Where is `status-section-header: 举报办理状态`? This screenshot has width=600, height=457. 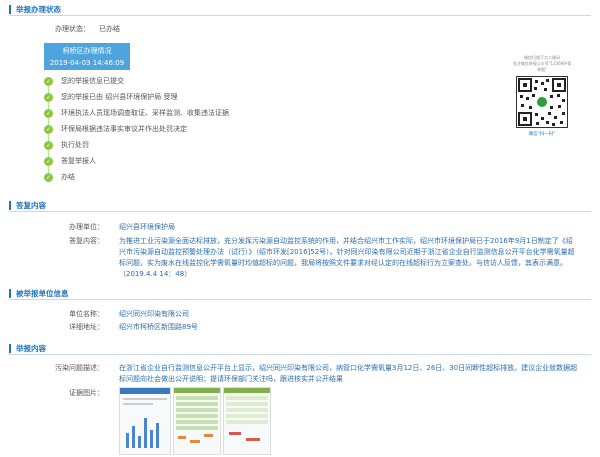 status-section-header: 举报办理状态 is located at coordinates (300, 9).